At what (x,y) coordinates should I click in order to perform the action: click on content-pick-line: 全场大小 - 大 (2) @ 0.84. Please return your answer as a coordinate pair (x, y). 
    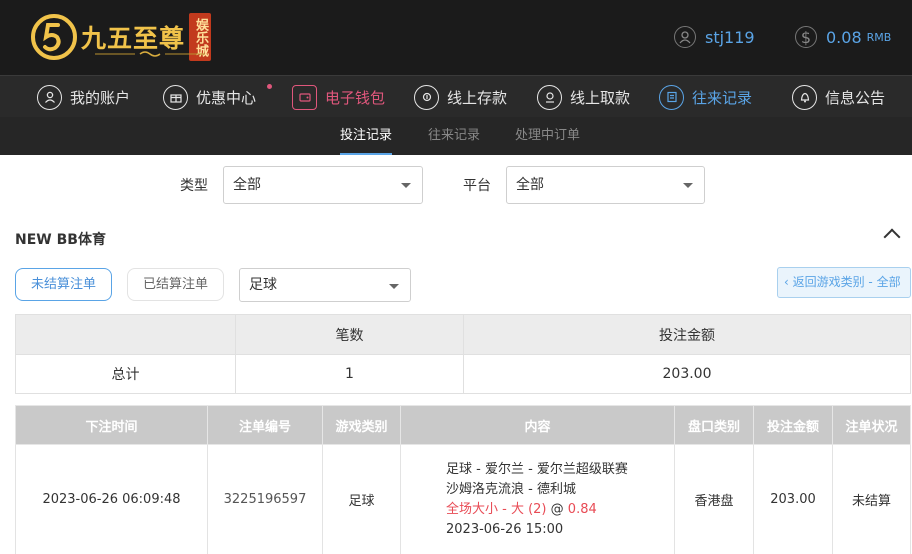
    Looking at the image, I should click on (560, 510).